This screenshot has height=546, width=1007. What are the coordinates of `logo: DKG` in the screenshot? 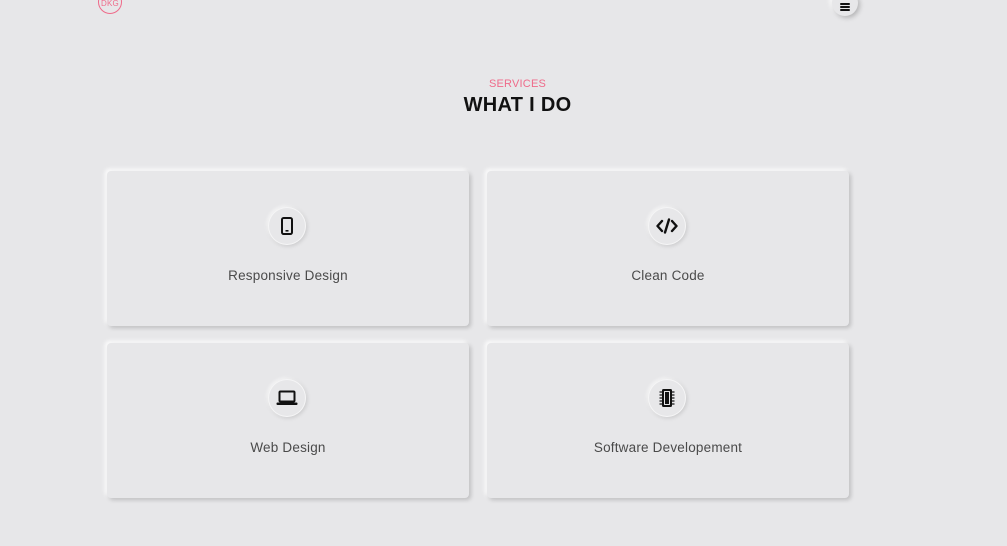 It's located at (110, 7).